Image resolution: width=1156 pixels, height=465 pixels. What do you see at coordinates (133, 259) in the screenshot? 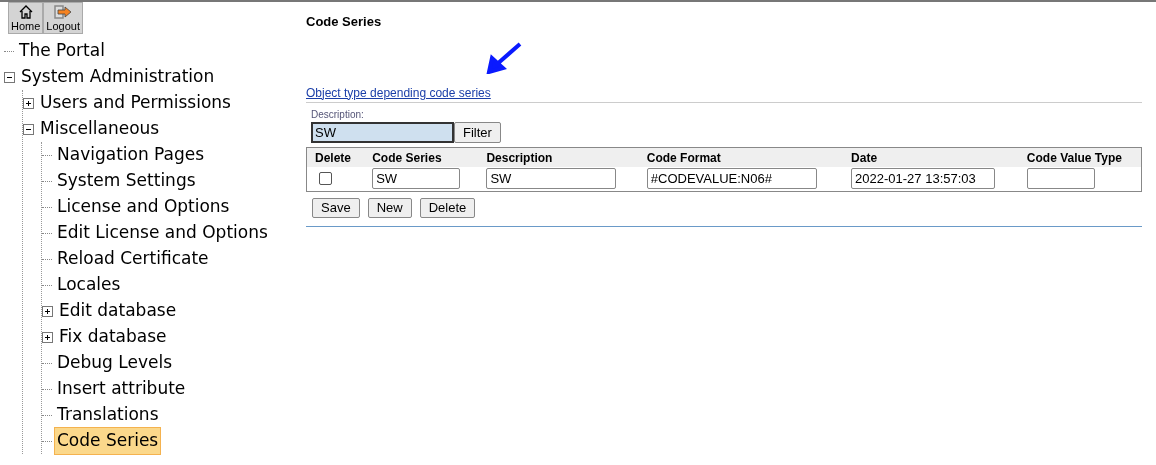
I see `tree-item: Reload Certificate` at bounding box center [133, 259].